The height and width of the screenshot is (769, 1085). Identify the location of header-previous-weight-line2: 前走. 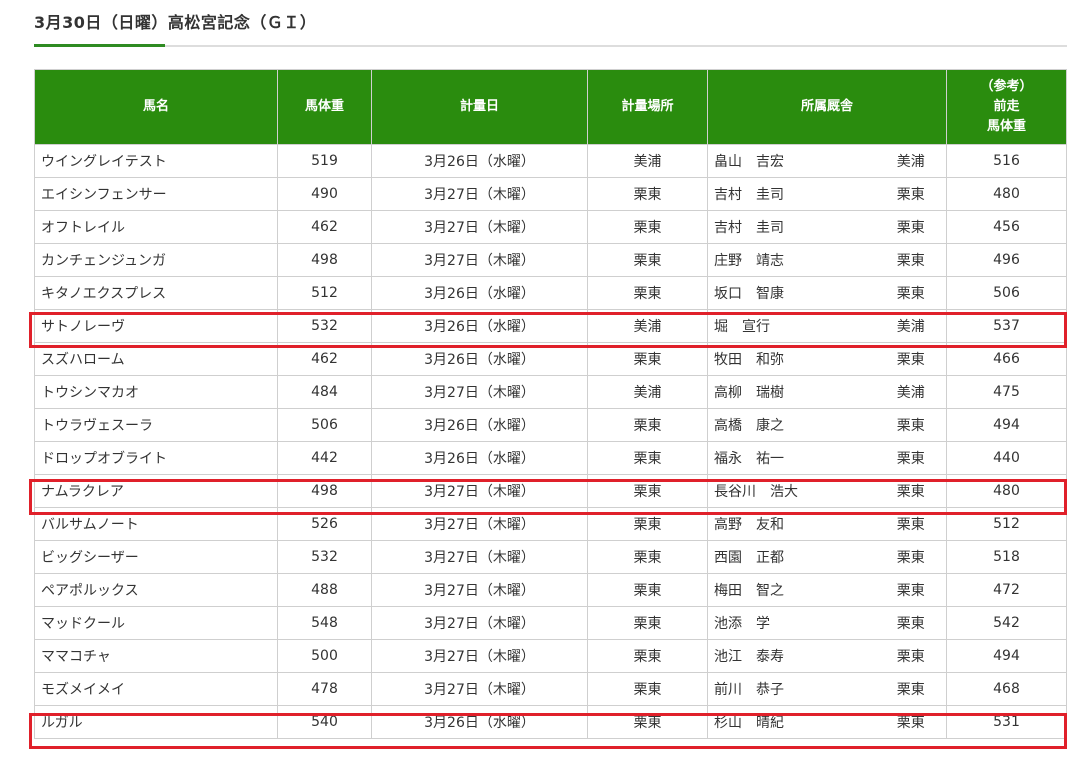
(1006, 106).